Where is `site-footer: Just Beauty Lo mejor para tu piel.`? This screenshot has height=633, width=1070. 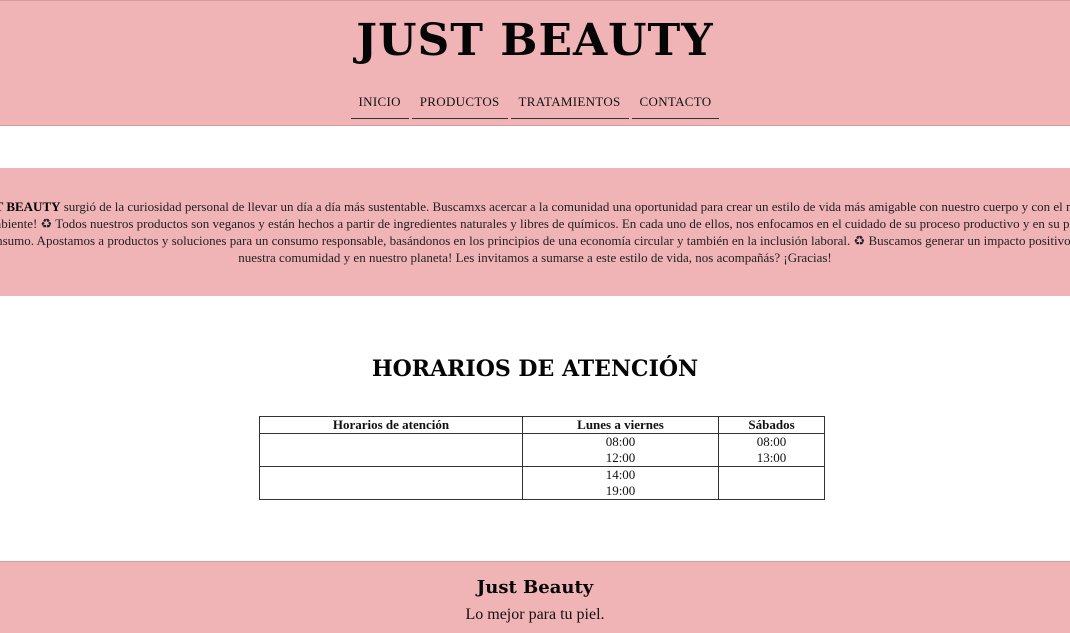 site-footer: Just Beauty Lo mejor para tu piel. is located at coordinates (535, 597).